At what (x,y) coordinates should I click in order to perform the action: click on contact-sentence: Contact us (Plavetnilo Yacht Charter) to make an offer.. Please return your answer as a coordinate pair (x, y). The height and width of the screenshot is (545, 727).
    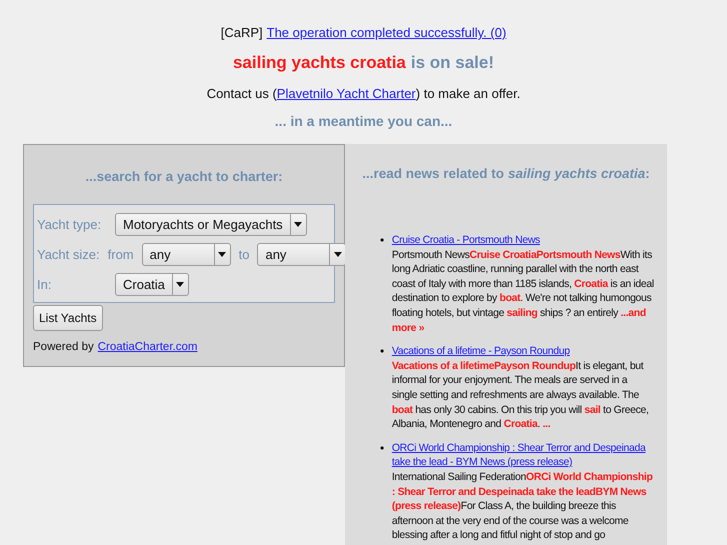
    Looking at the image, I should click on (364, 93).